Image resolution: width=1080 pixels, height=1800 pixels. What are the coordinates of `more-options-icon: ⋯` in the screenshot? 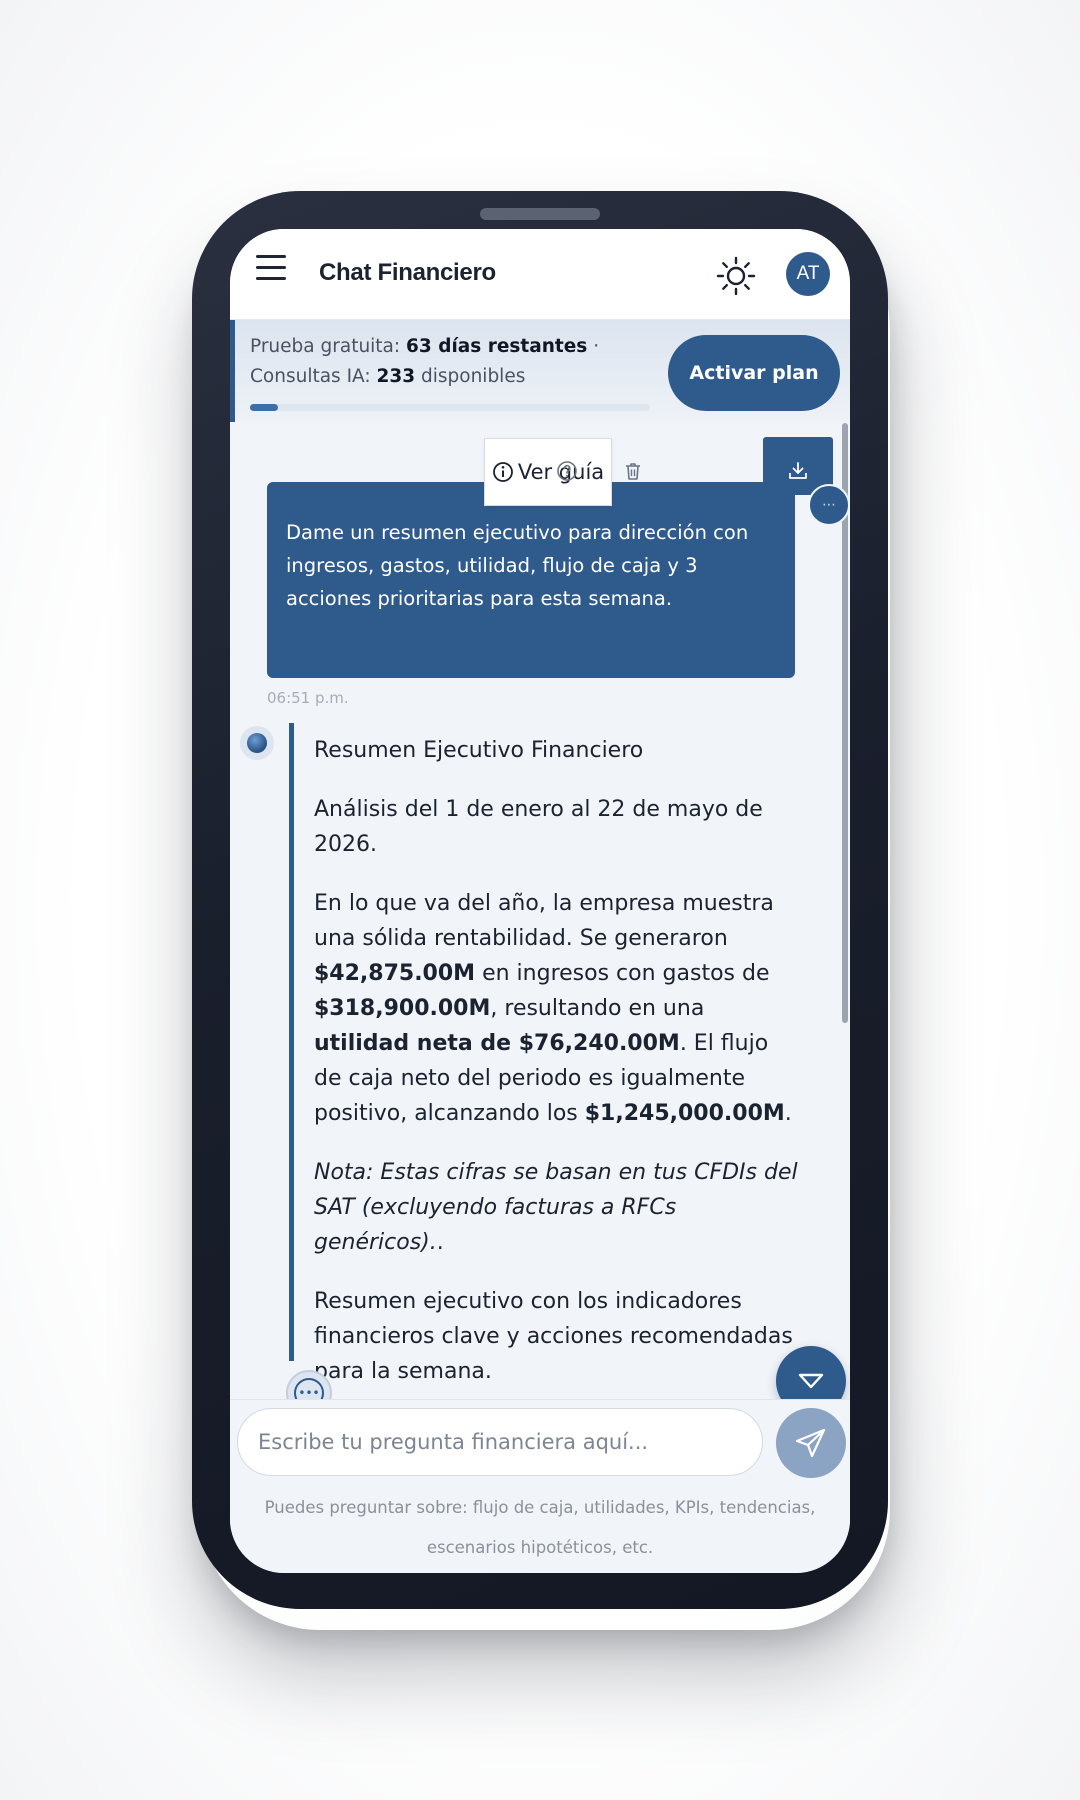 It's located at (829, 505).